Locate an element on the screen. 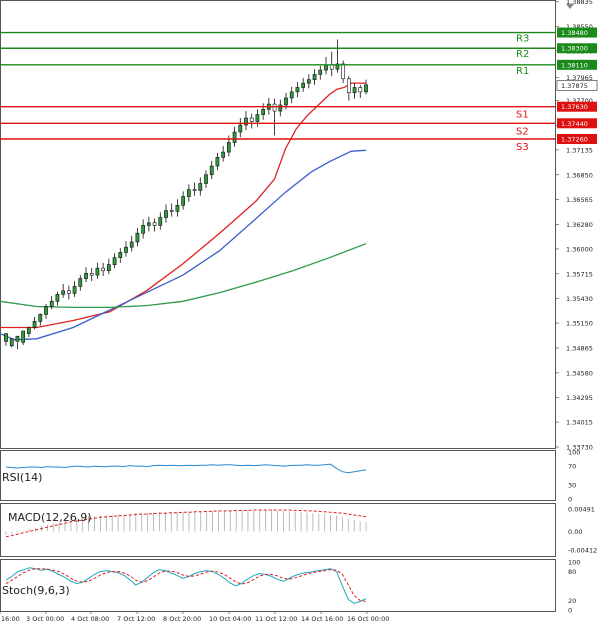 The width and height of the screenshot is (600, 627). price-tick-label: 1.36280 is located at coordinates (579, 225).